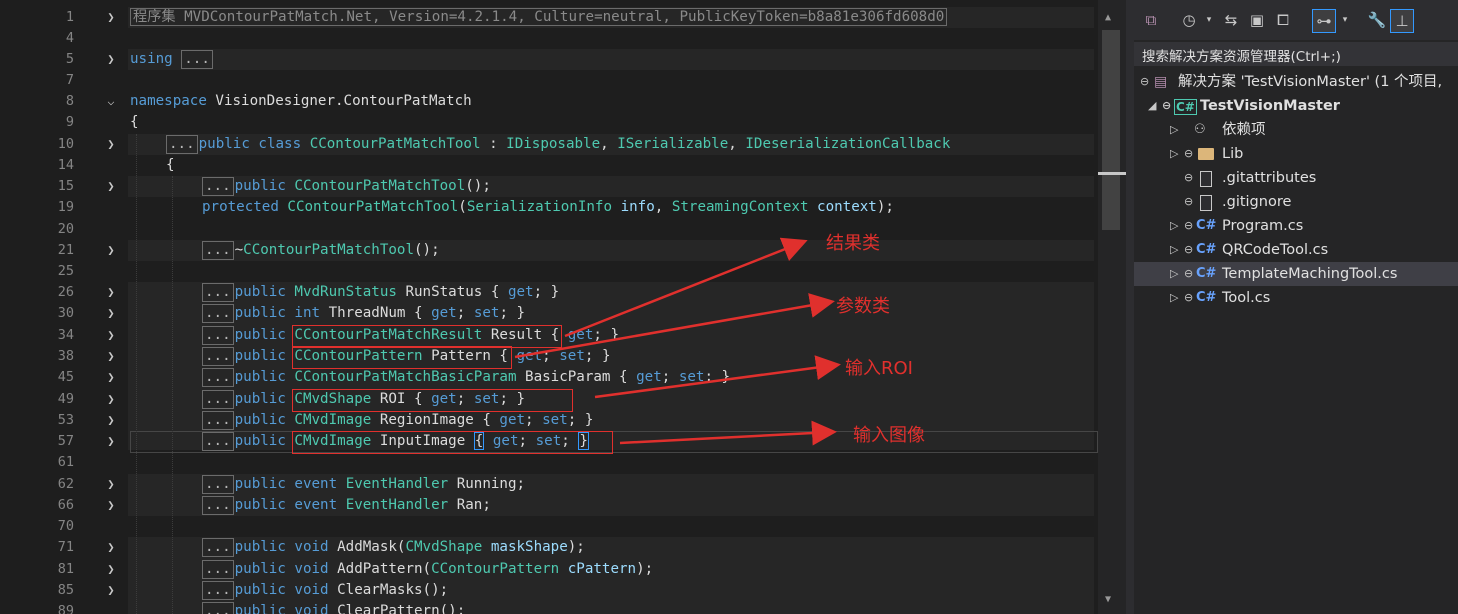 Image resolution: width=1458 pixels, height=614 pixels. I want to click on show-all-files-icon: ⧠, so click(1283, 20).